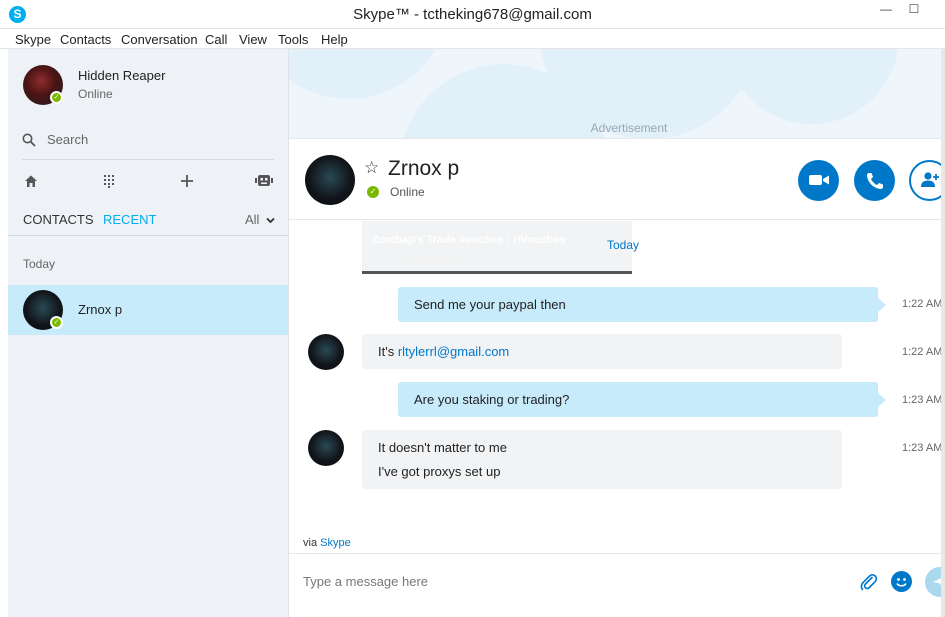 This screenshot has width=945, height=617. What do you see at coordinates (388, 351) in the screenshot?
I see `message-text-prefix: It's` at bounding box center [388, 351].